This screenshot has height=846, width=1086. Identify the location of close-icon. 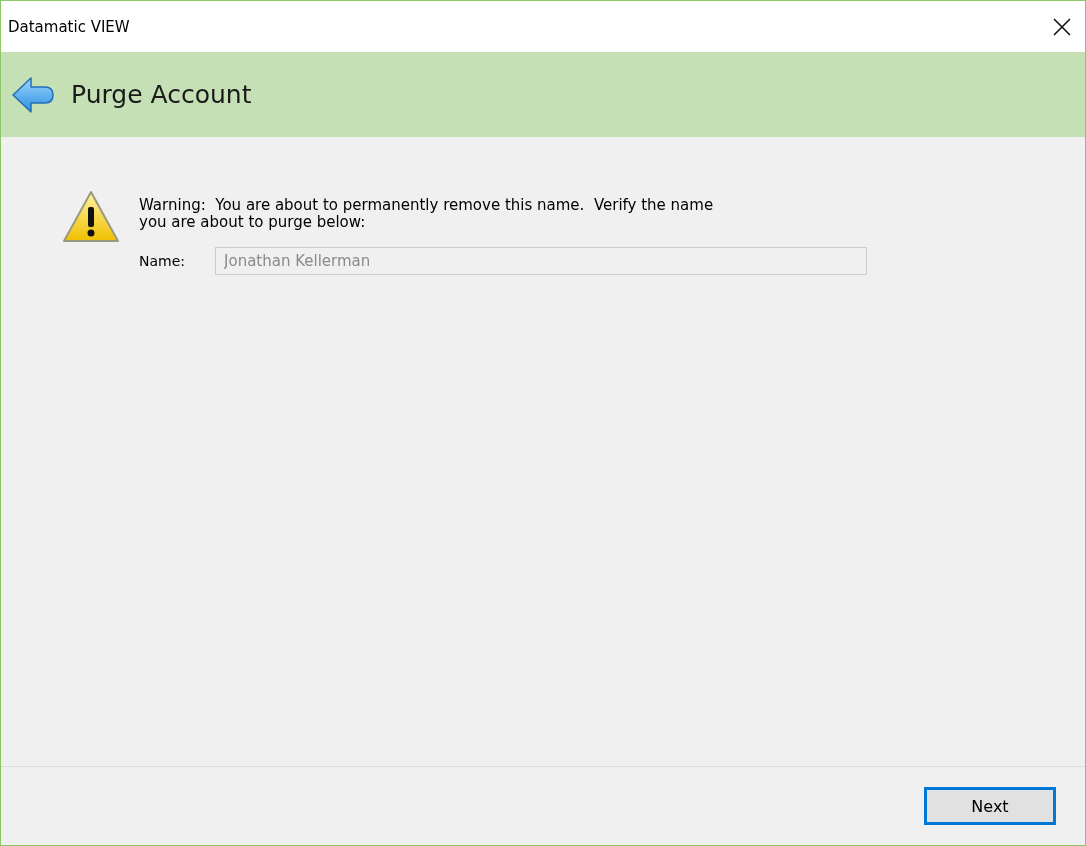
(1062, 26).